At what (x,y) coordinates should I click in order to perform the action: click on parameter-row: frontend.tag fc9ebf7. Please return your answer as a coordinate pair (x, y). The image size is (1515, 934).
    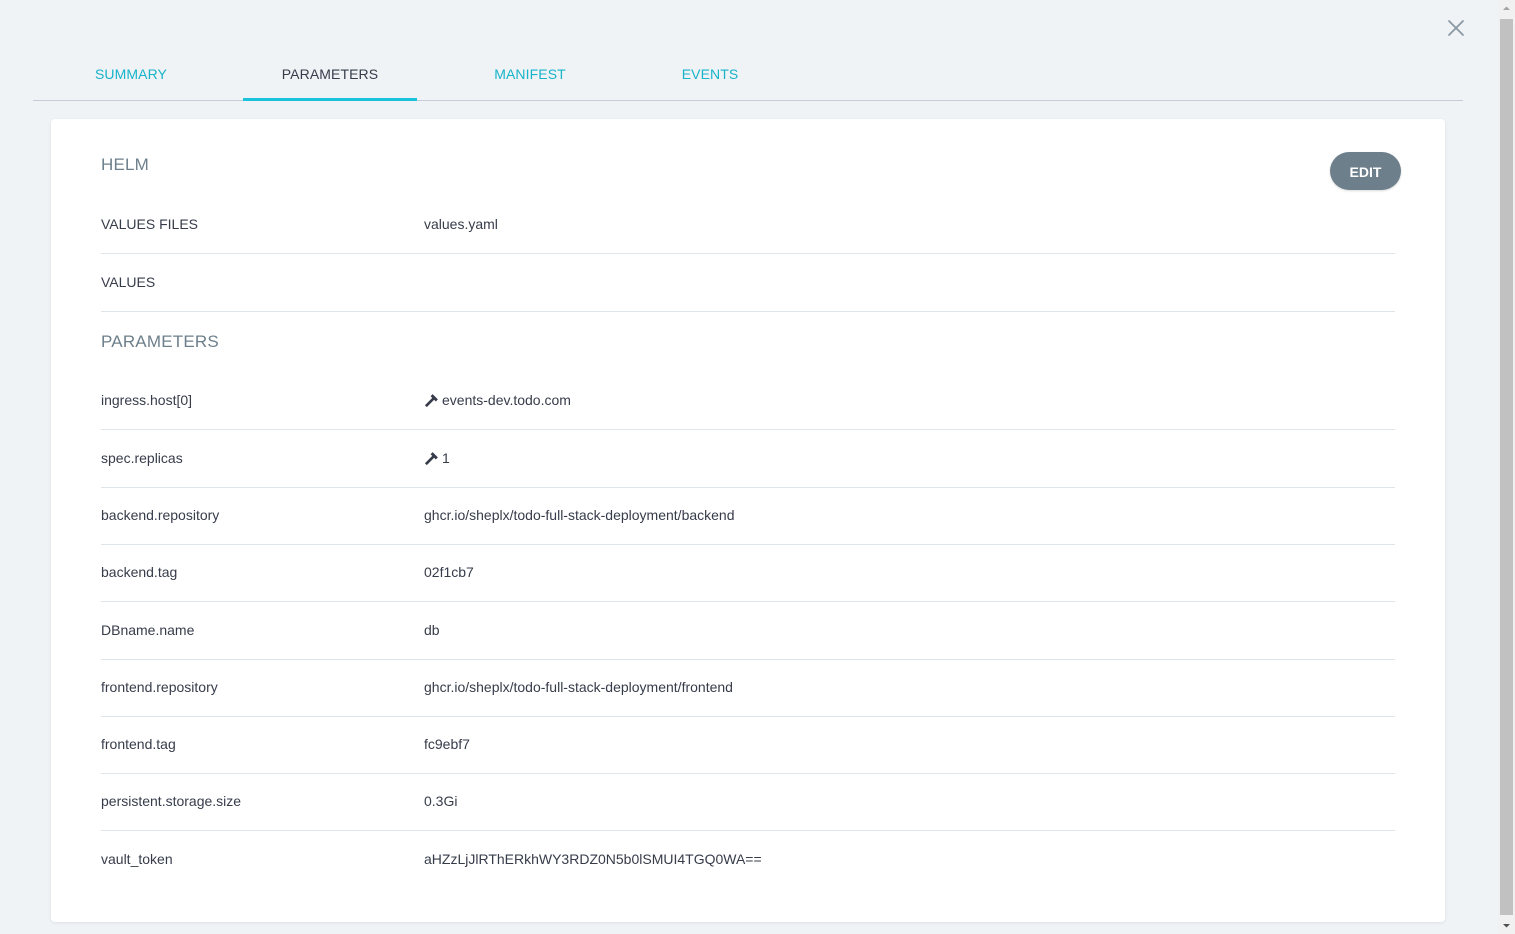
    Looking at the image, I should click on (748, 745).